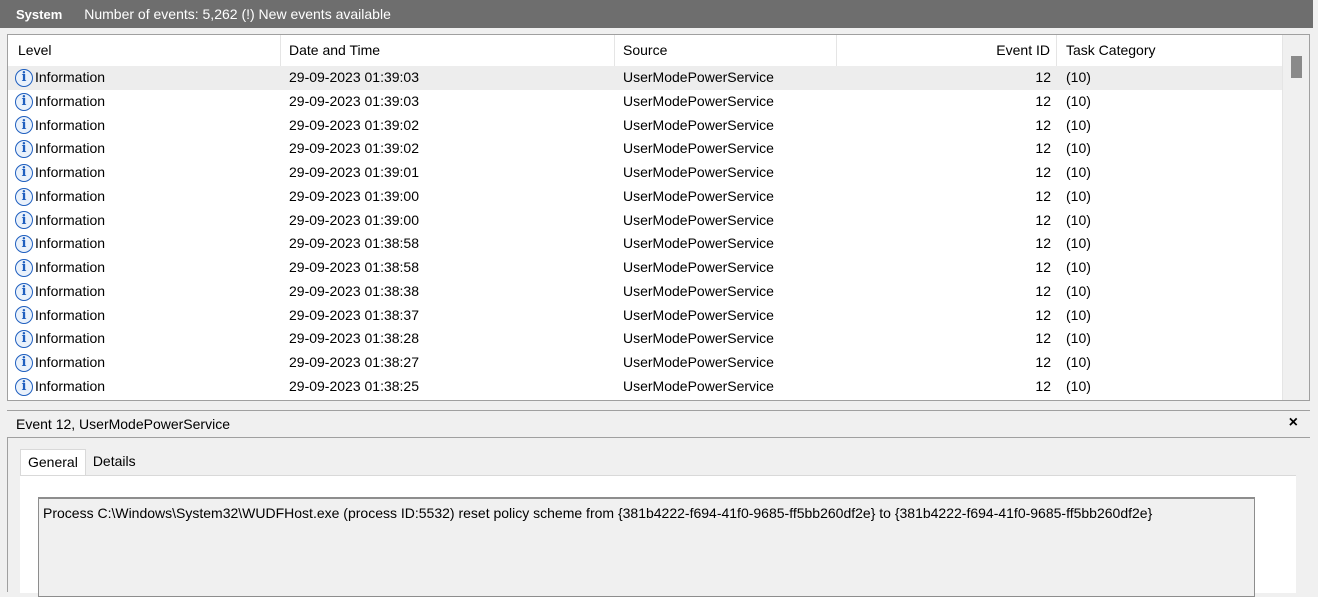  What do you see at coordinates (144, 50) in the screenshot?
I see `column-header-level: Level` at bounding box center [144, 50].